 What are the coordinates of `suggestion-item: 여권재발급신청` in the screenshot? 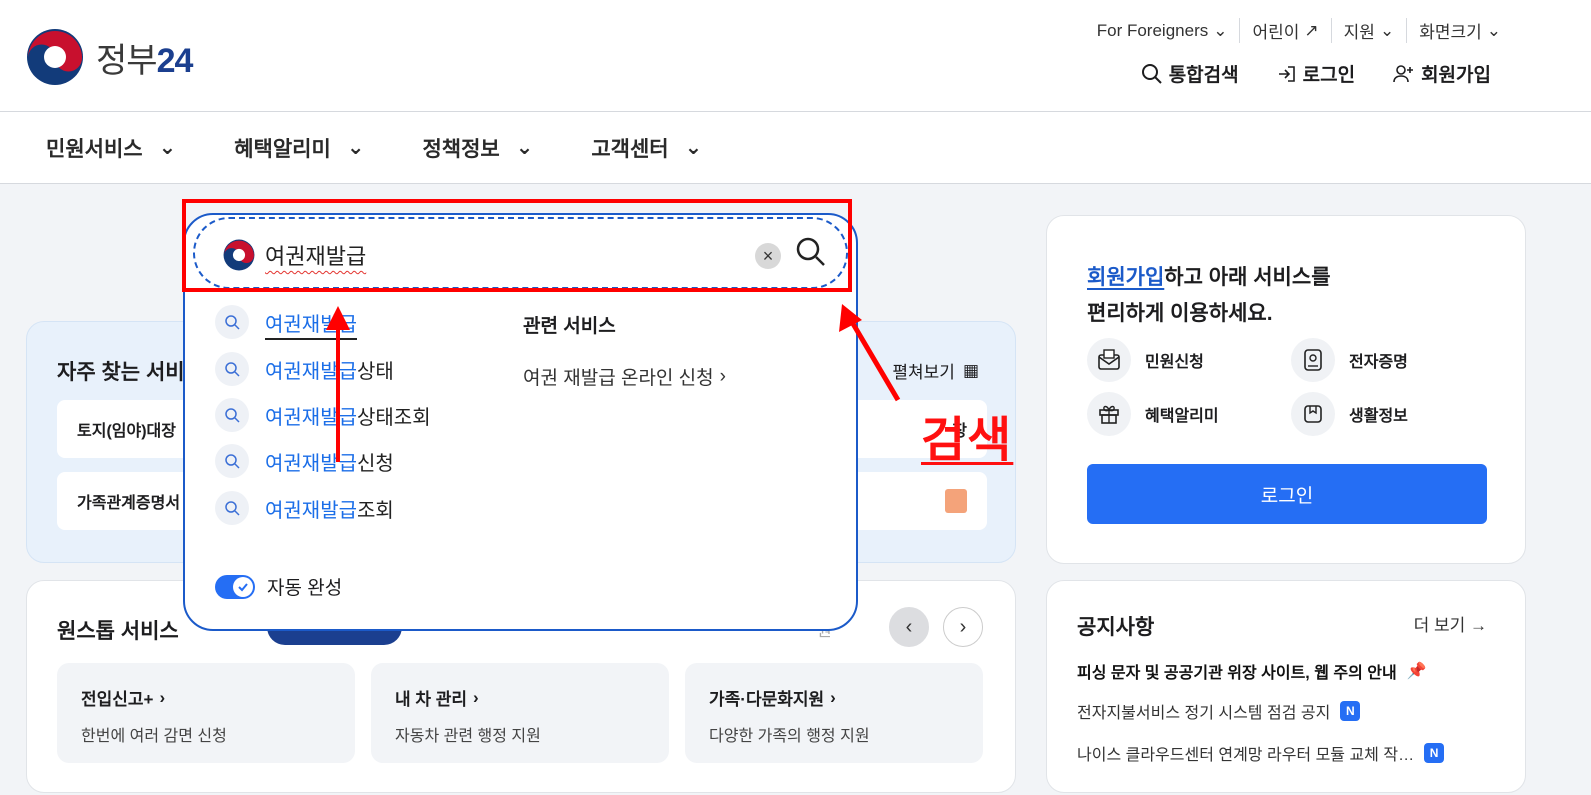 It's located at (304, 461).